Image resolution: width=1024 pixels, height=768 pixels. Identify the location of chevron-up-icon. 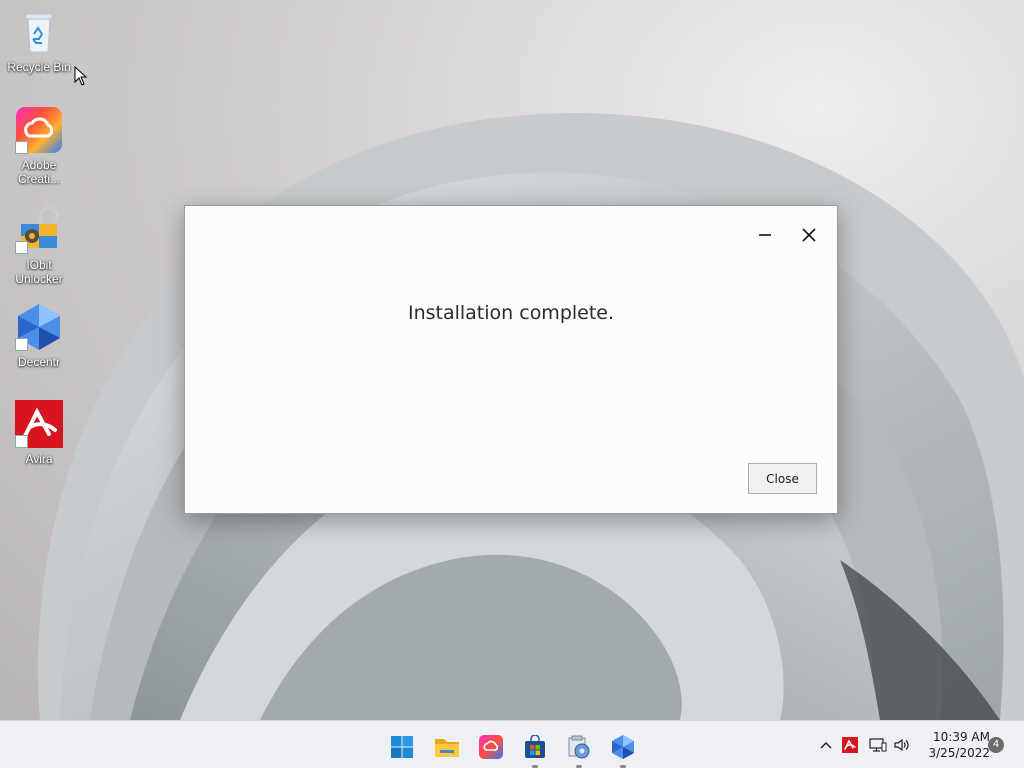
(826, 745).